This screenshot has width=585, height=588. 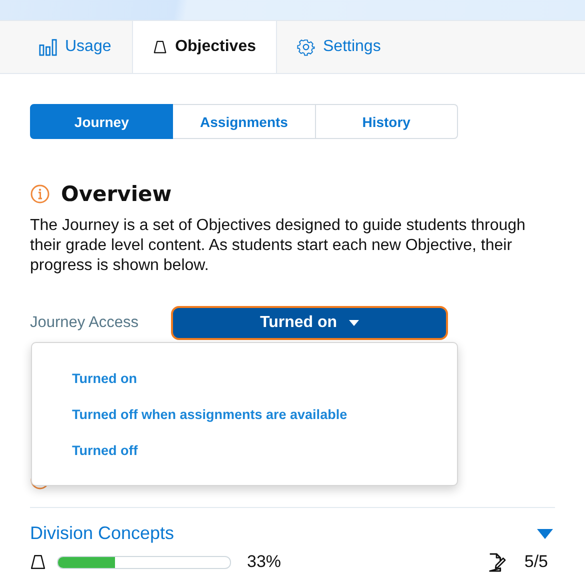 I want to click on objective-title: Division Concepts, so click(x=102, y=533).